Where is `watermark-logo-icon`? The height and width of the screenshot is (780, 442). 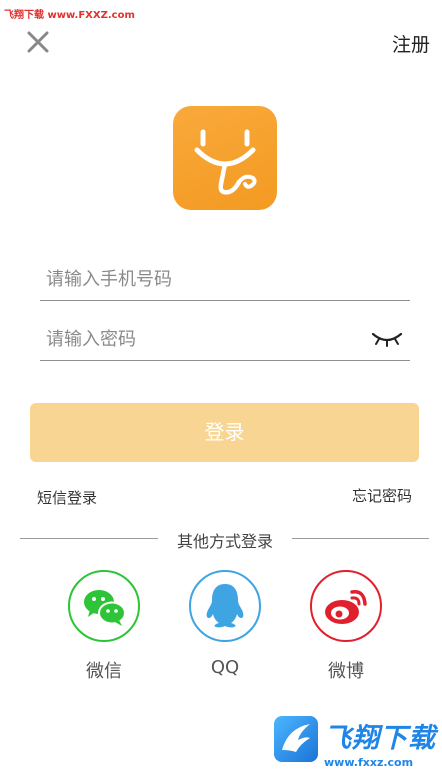
watermark-logo-icon is located at coordinates (296, 739).